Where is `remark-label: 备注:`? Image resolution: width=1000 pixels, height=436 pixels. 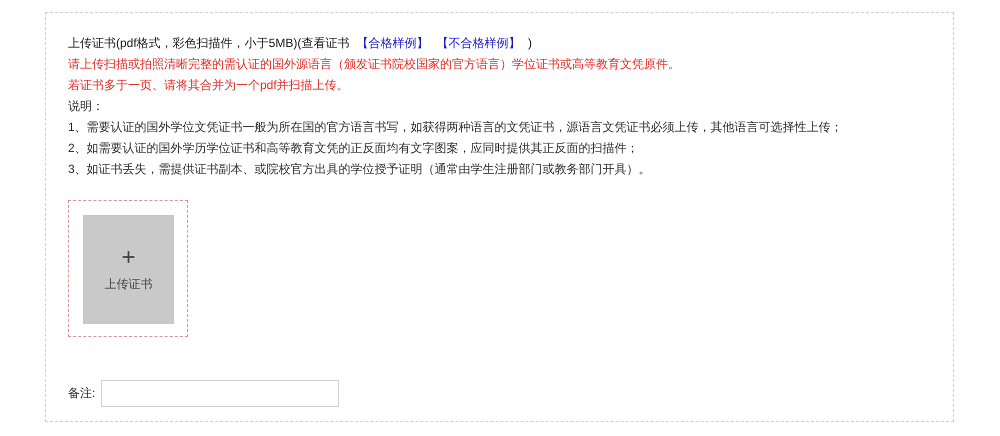
remark-label: 备注: is located at coordinates (82, 393).